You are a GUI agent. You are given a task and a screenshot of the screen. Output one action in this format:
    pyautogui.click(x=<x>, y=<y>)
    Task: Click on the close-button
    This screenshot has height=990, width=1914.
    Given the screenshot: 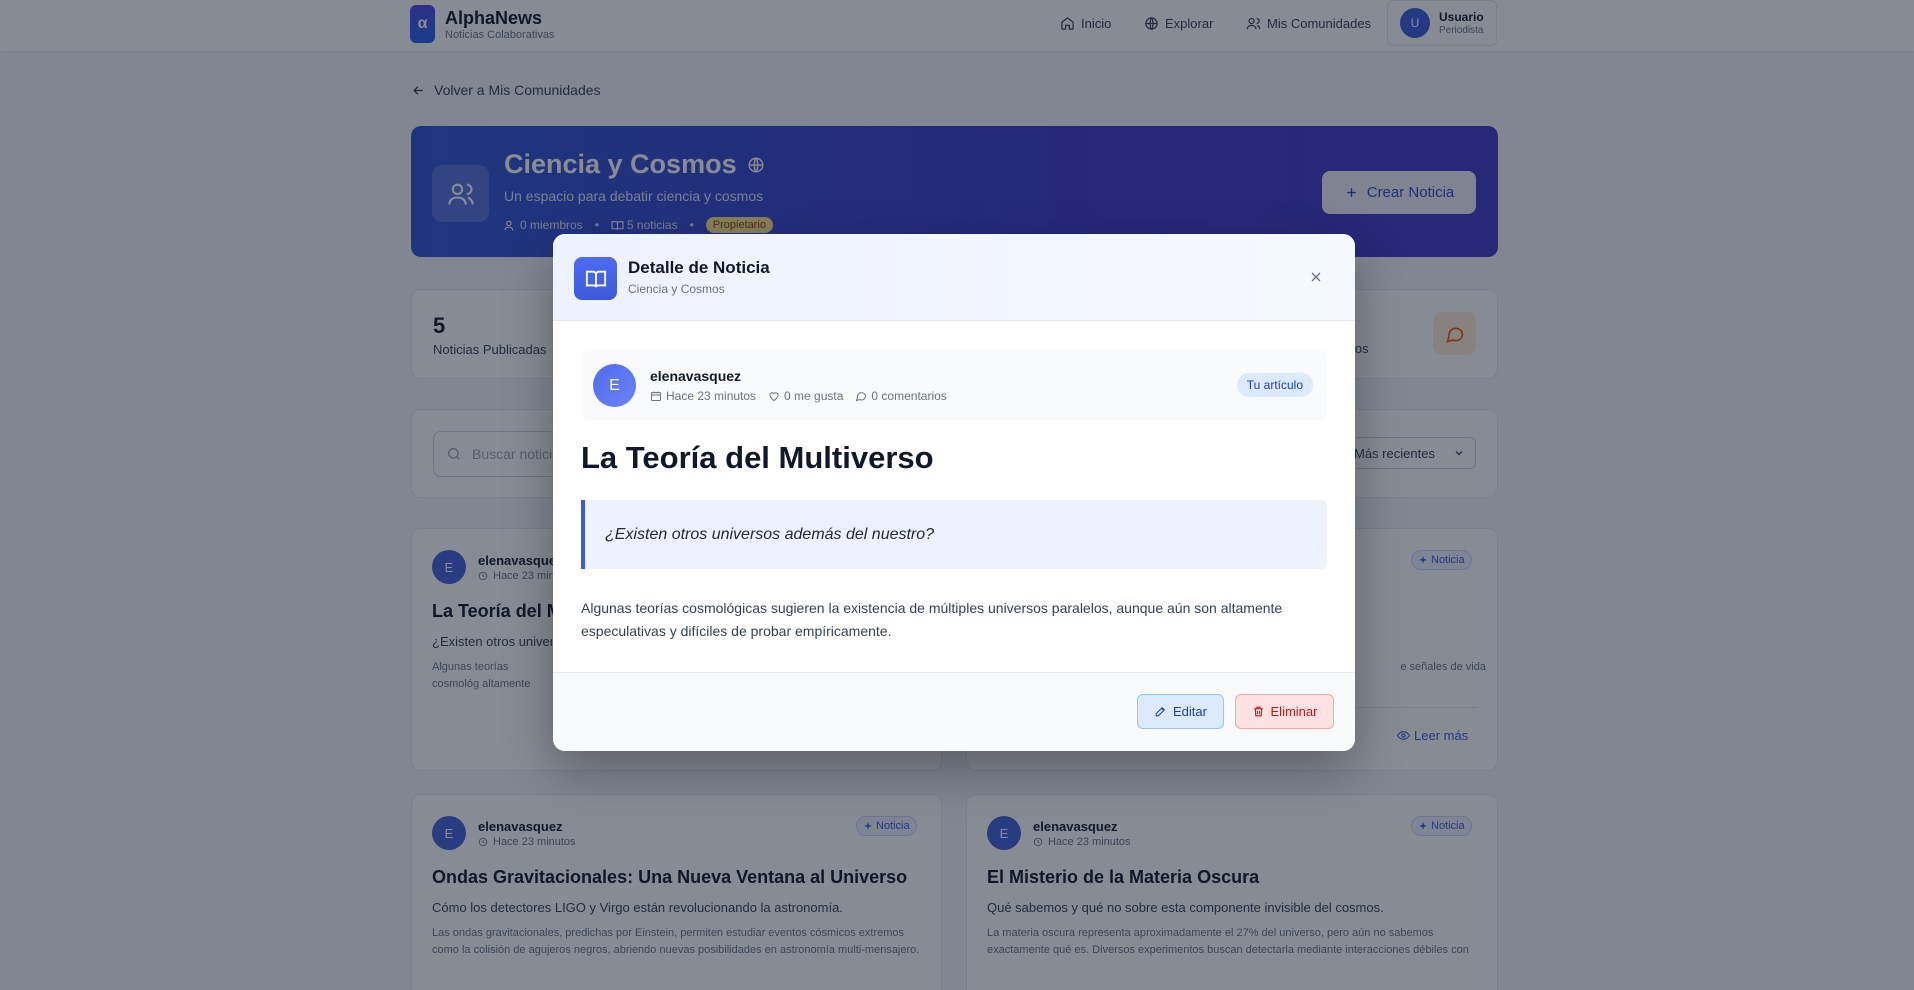 What is the action you would take?
    pyautogui.click(x=1316, y=277)
    